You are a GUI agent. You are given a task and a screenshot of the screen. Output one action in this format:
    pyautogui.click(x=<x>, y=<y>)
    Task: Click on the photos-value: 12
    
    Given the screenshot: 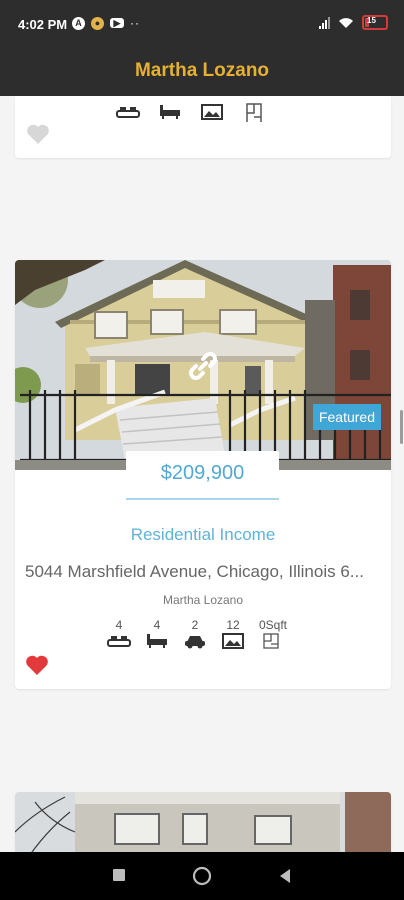 What is the action you would take?
    pyautogui.click(x=233, y=625)
    